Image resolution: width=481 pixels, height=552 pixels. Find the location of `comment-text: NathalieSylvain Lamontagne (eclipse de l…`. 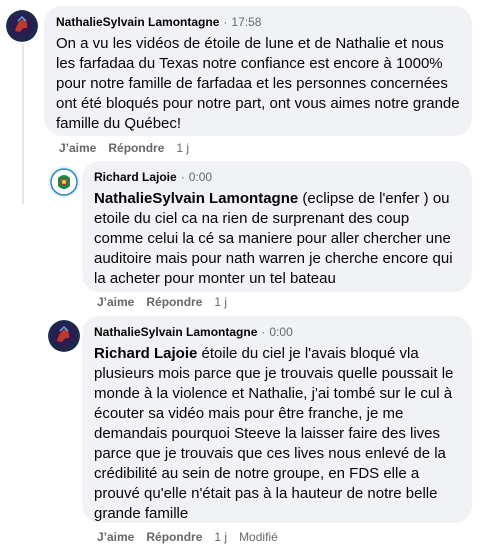

comment-text: NathalieSylvain Lamontagne (eclipse de l… is located at coordinates (277, 239).